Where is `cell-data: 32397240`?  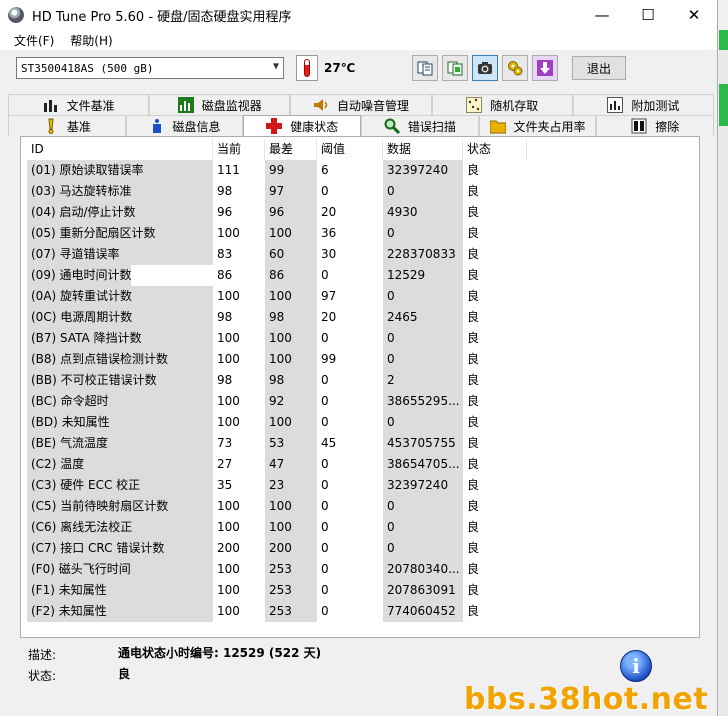
cell-data: 32397240 is located at coordinates (423, 485).